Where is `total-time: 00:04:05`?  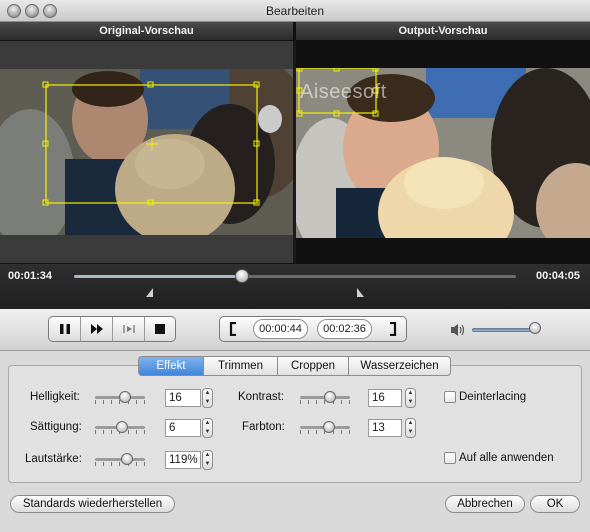
total-time: 00:04:05 is located at coordinates (557, 276).